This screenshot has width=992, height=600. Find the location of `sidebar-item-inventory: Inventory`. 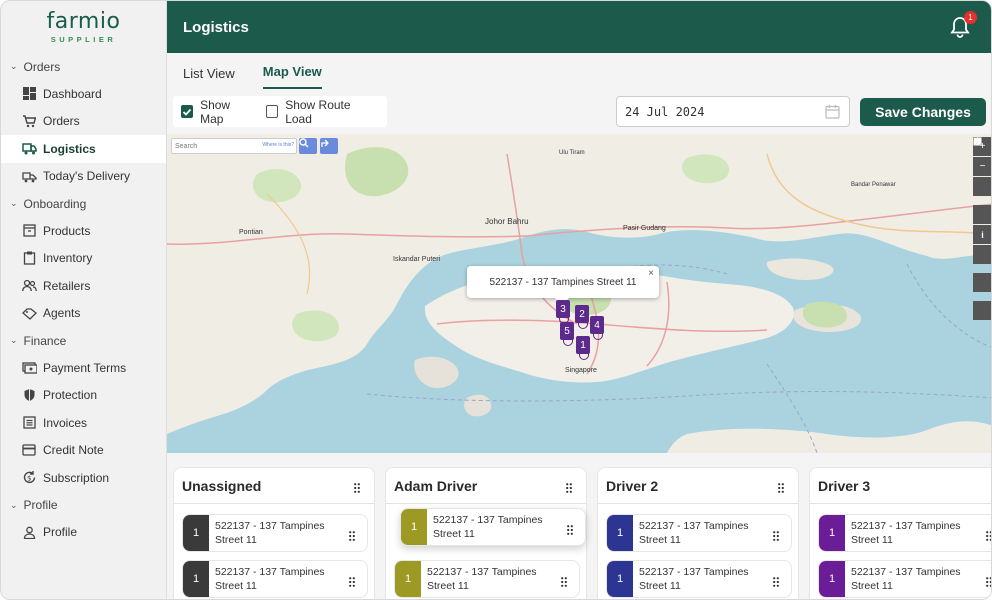

sidebar-item-inventory: Inventory is located at coordinates (83, 259).